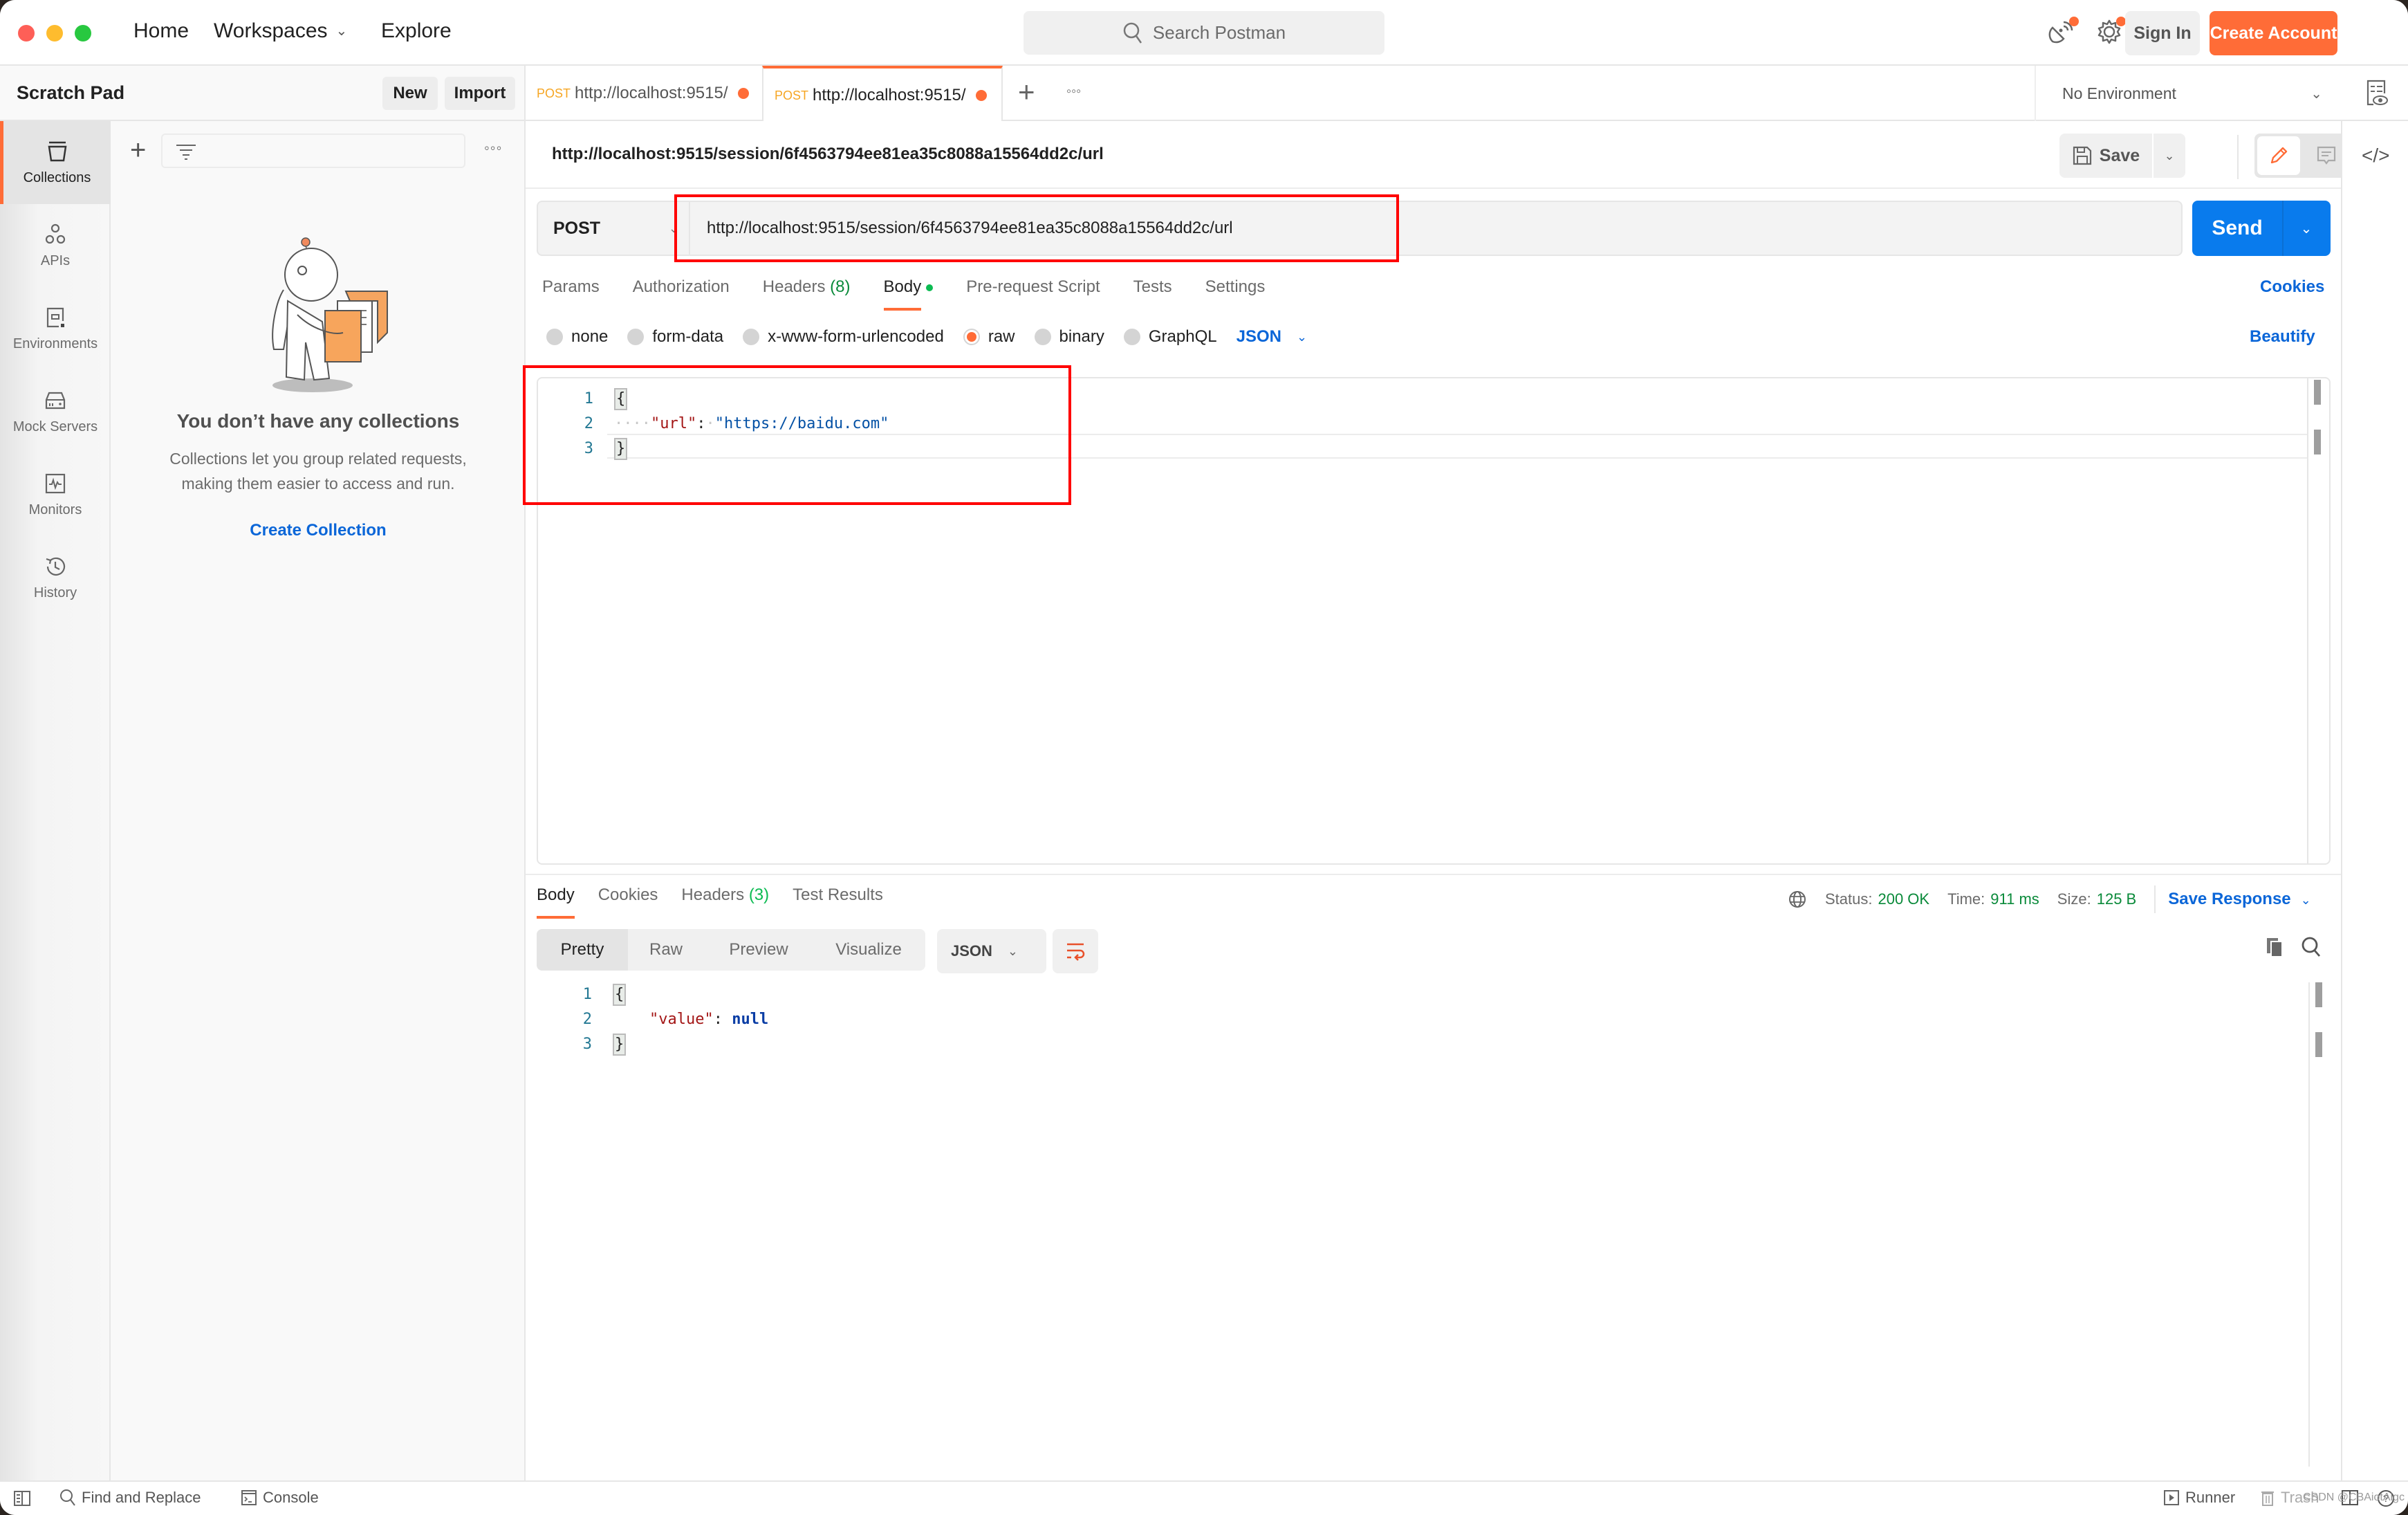 The image size is (2408, 1515). Describe the element at coordinates (909, 294) in the screenshot. I see `tab-body: Body` at that location.